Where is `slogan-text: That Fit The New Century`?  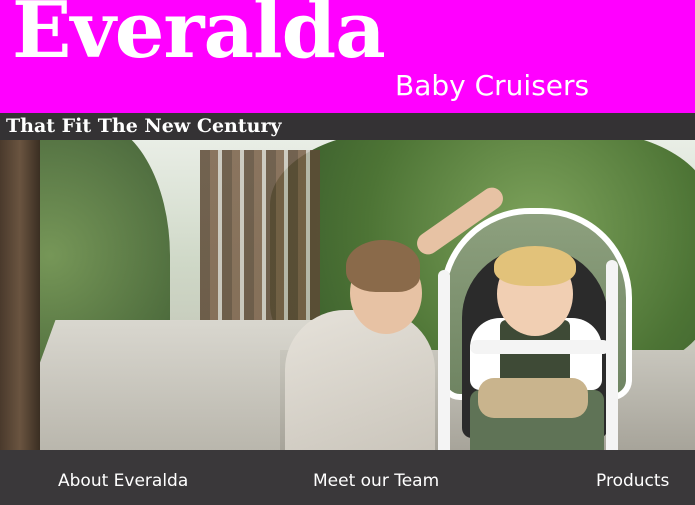
slogan-text: That Fit The New Century is located at coordinates (144, 126).